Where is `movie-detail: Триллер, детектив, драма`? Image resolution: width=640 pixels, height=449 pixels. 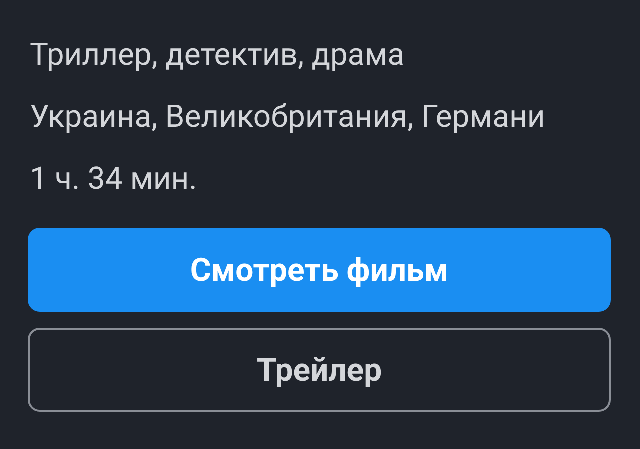 movie-detail: Триллер, детектив, драма is located at coordinates (217, 55).